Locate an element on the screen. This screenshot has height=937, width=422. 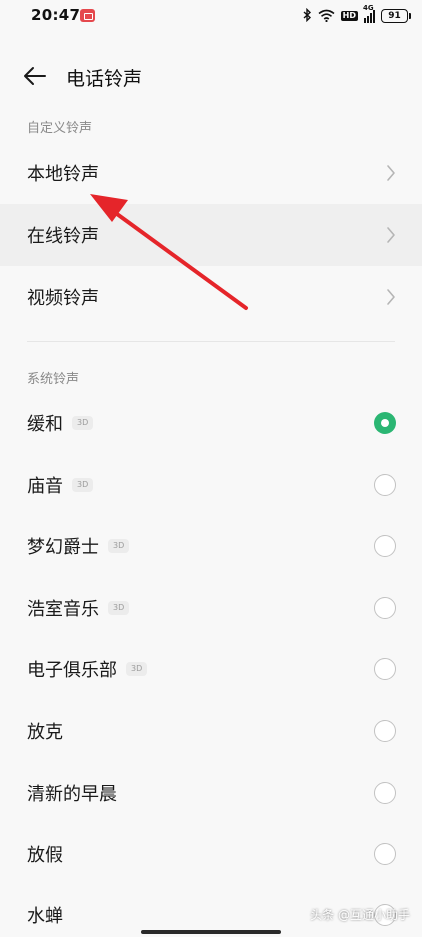
ringtone-name: 电子俱乐部 3D is located at coordinates (87, 669).